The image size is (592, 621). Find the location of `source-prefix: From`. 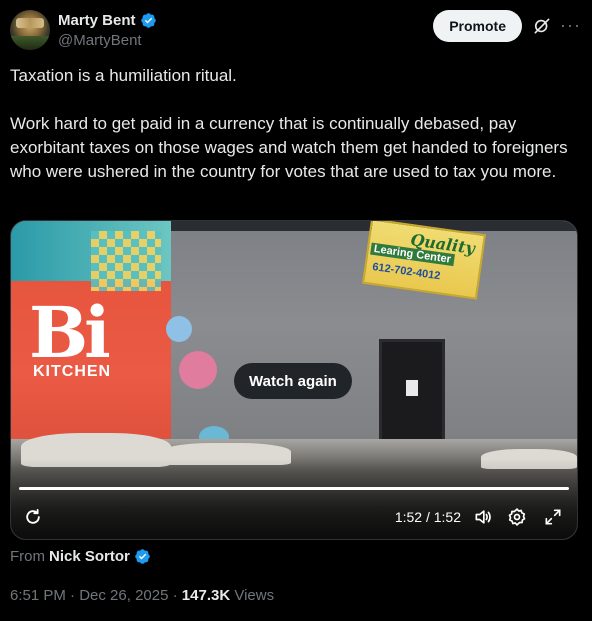

source-prefix: From is located at coordinates (27, 556).